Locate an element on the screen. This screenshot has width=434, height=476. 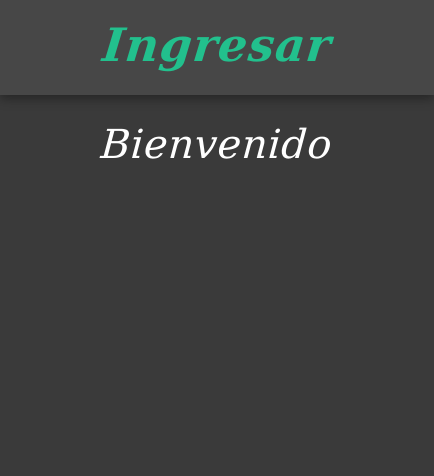
welcome-heading: Bienvenido is located at coordinates (217, 145).